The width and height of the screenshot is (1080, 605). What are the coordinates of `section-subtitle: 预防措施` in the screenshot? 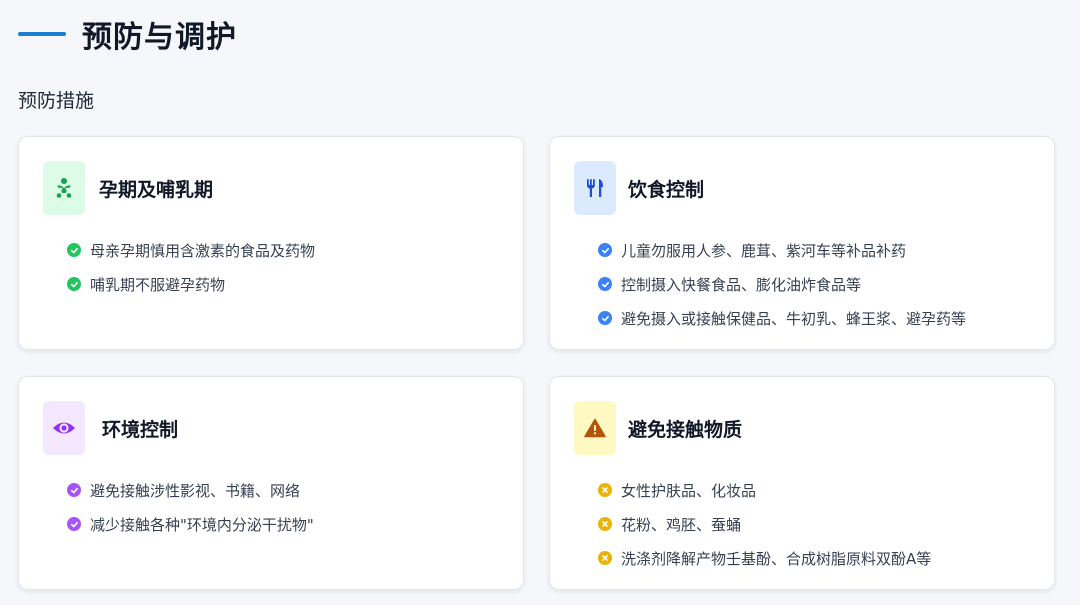 It's located at (56, 101).